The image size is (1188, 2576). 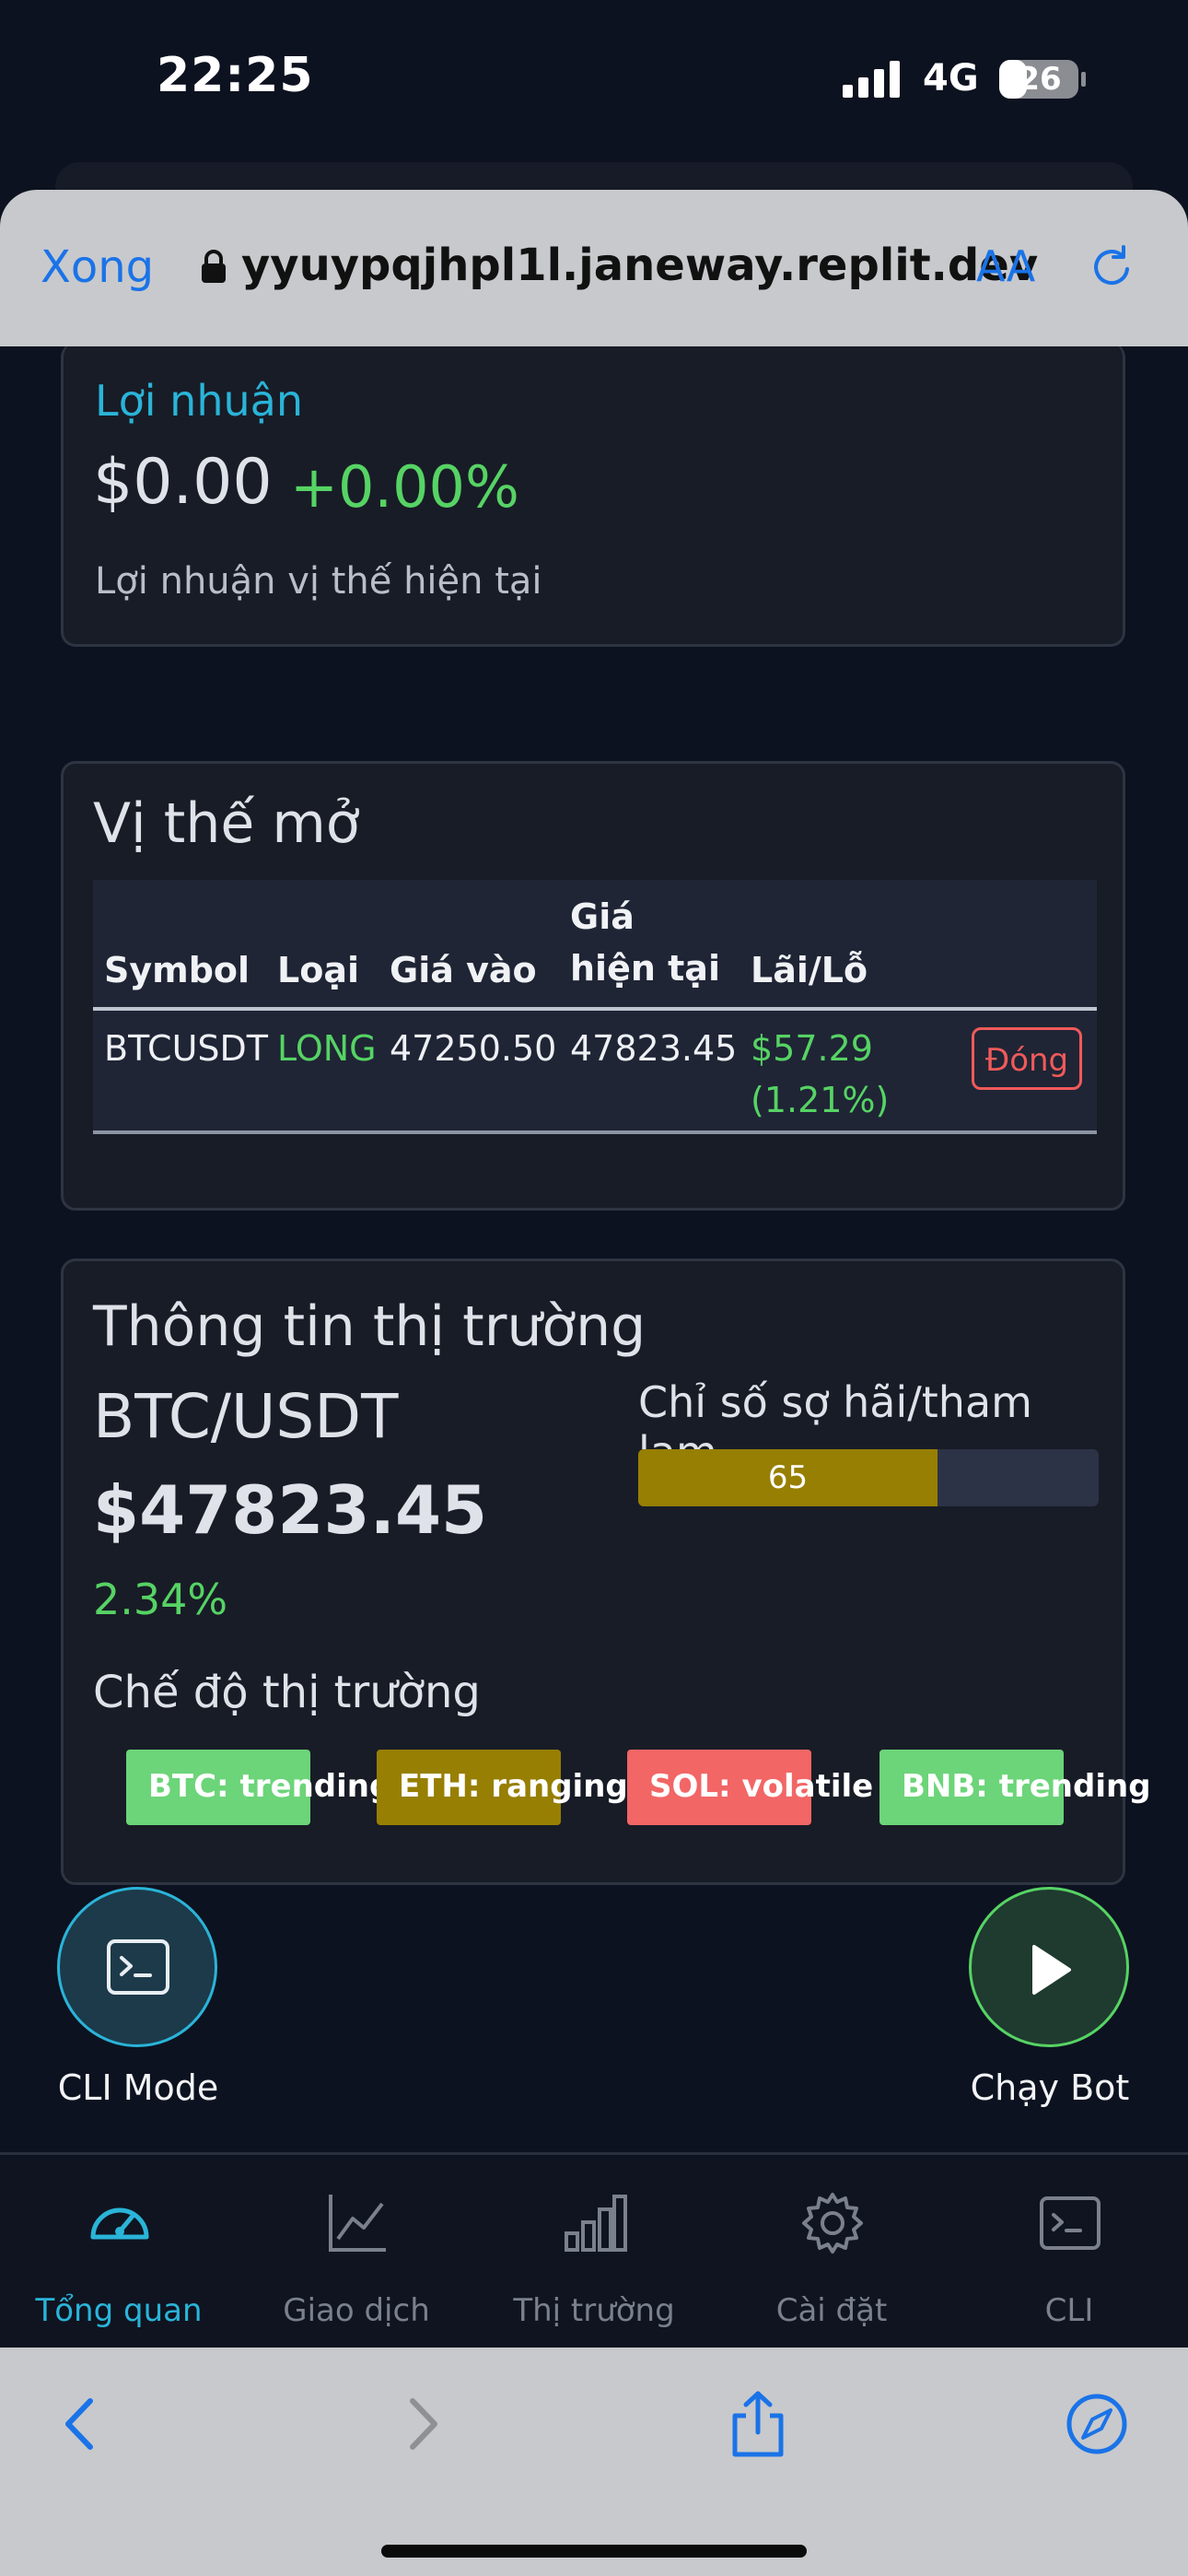 I want to click on current-price: $47823.45, so click(x=290, y=1510).